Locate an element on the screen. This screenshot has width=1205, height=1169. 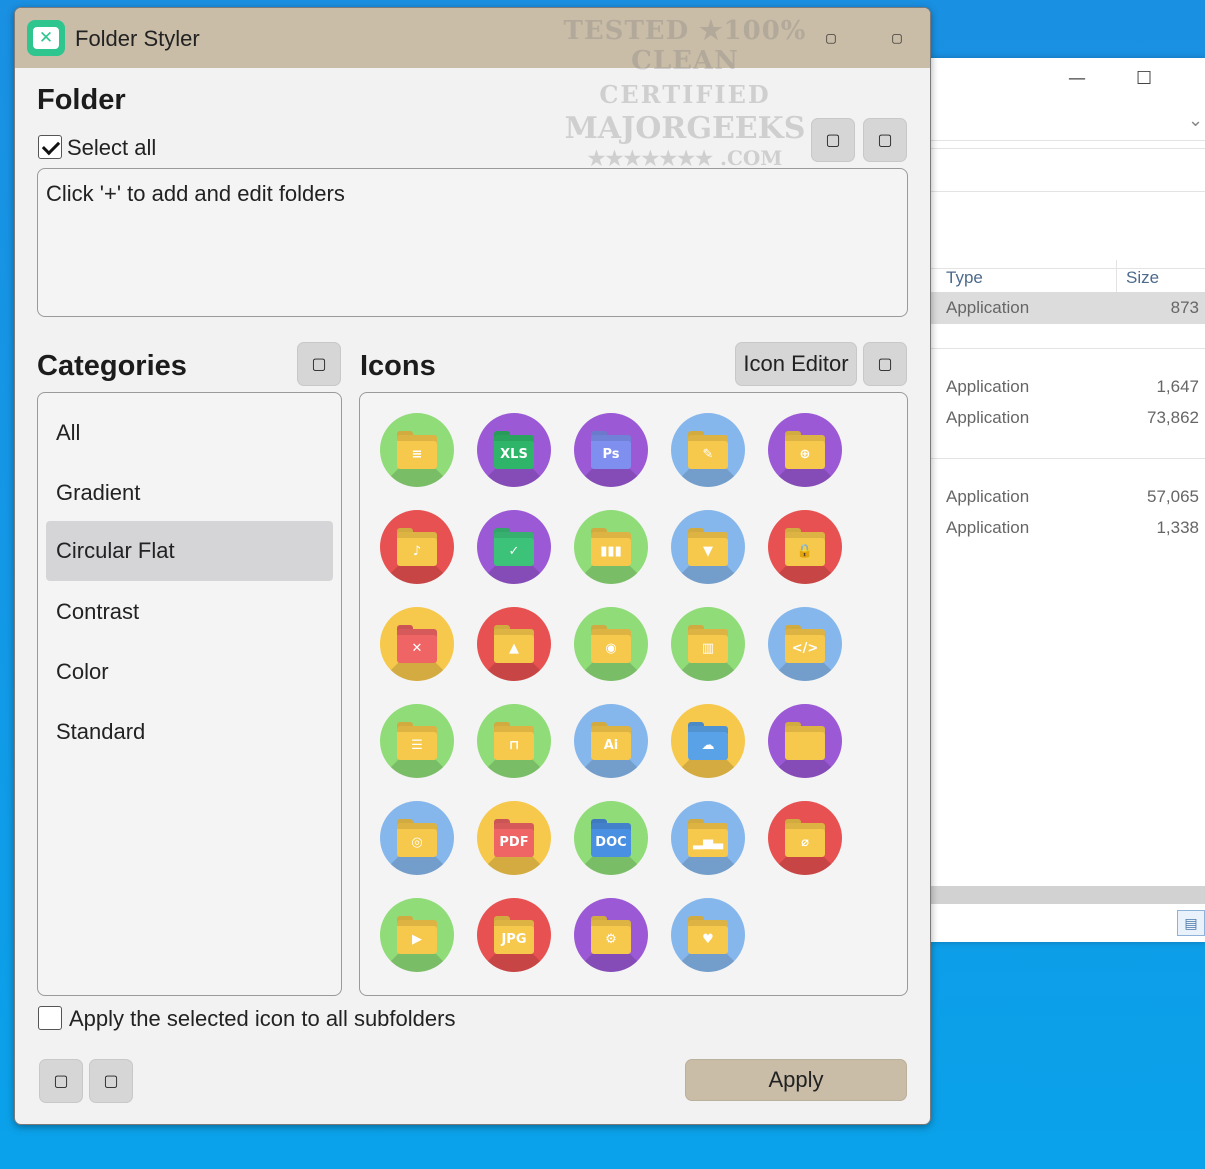
games-folder-icon: ◉ is located at coordinates (611, 644).